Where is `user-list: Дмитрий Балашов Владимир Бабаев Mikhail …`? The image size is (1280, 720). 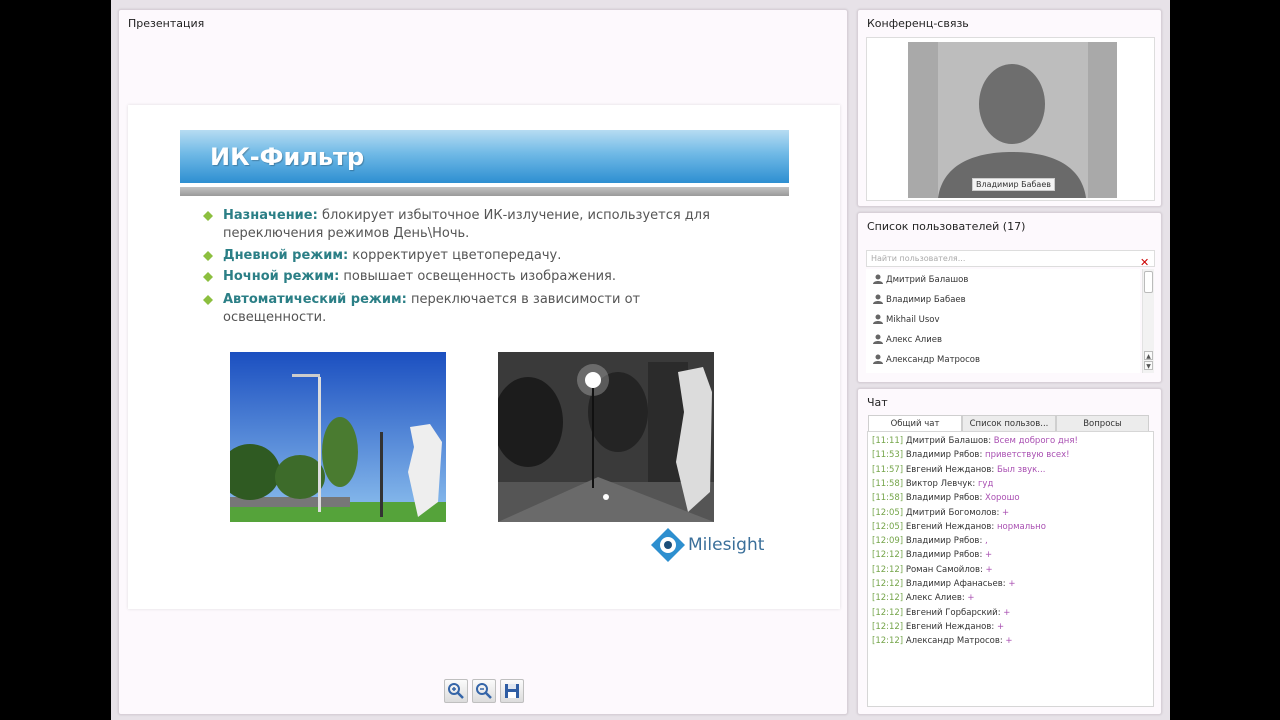 user-list: Дмитрий Балашов Владимир Бабаев Mikhail … is located at coordinates (1003, 321).